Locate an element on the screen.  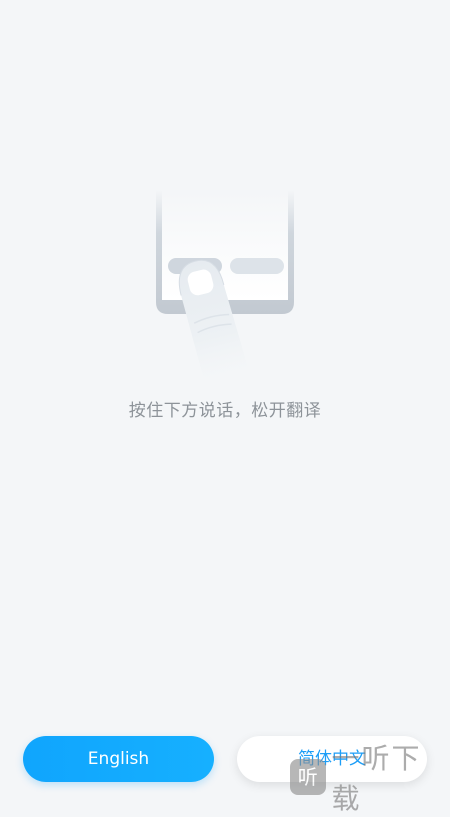
simplified-chinese-button: 简体中文 is located at coordinates (332, 759).